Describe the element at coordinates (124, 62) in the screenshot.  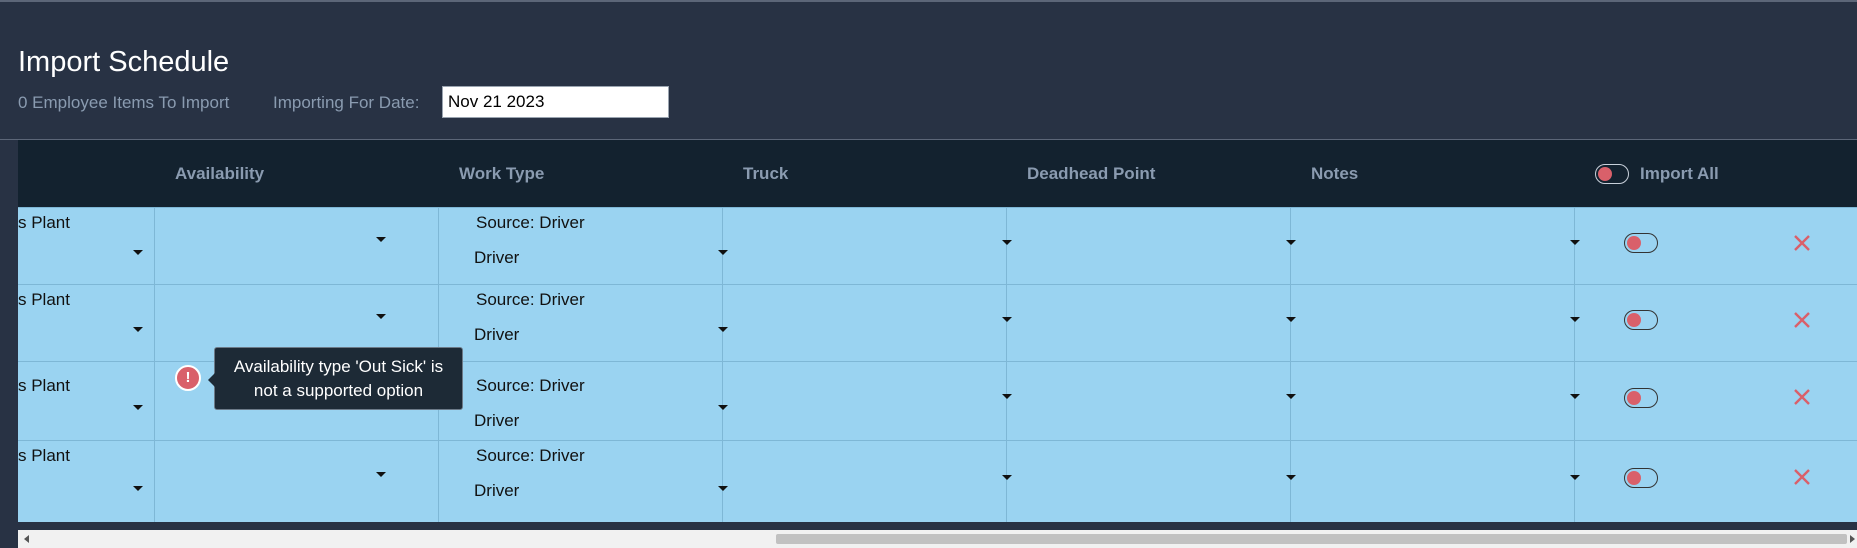
I see `page-title: Import Schedule` at that location.